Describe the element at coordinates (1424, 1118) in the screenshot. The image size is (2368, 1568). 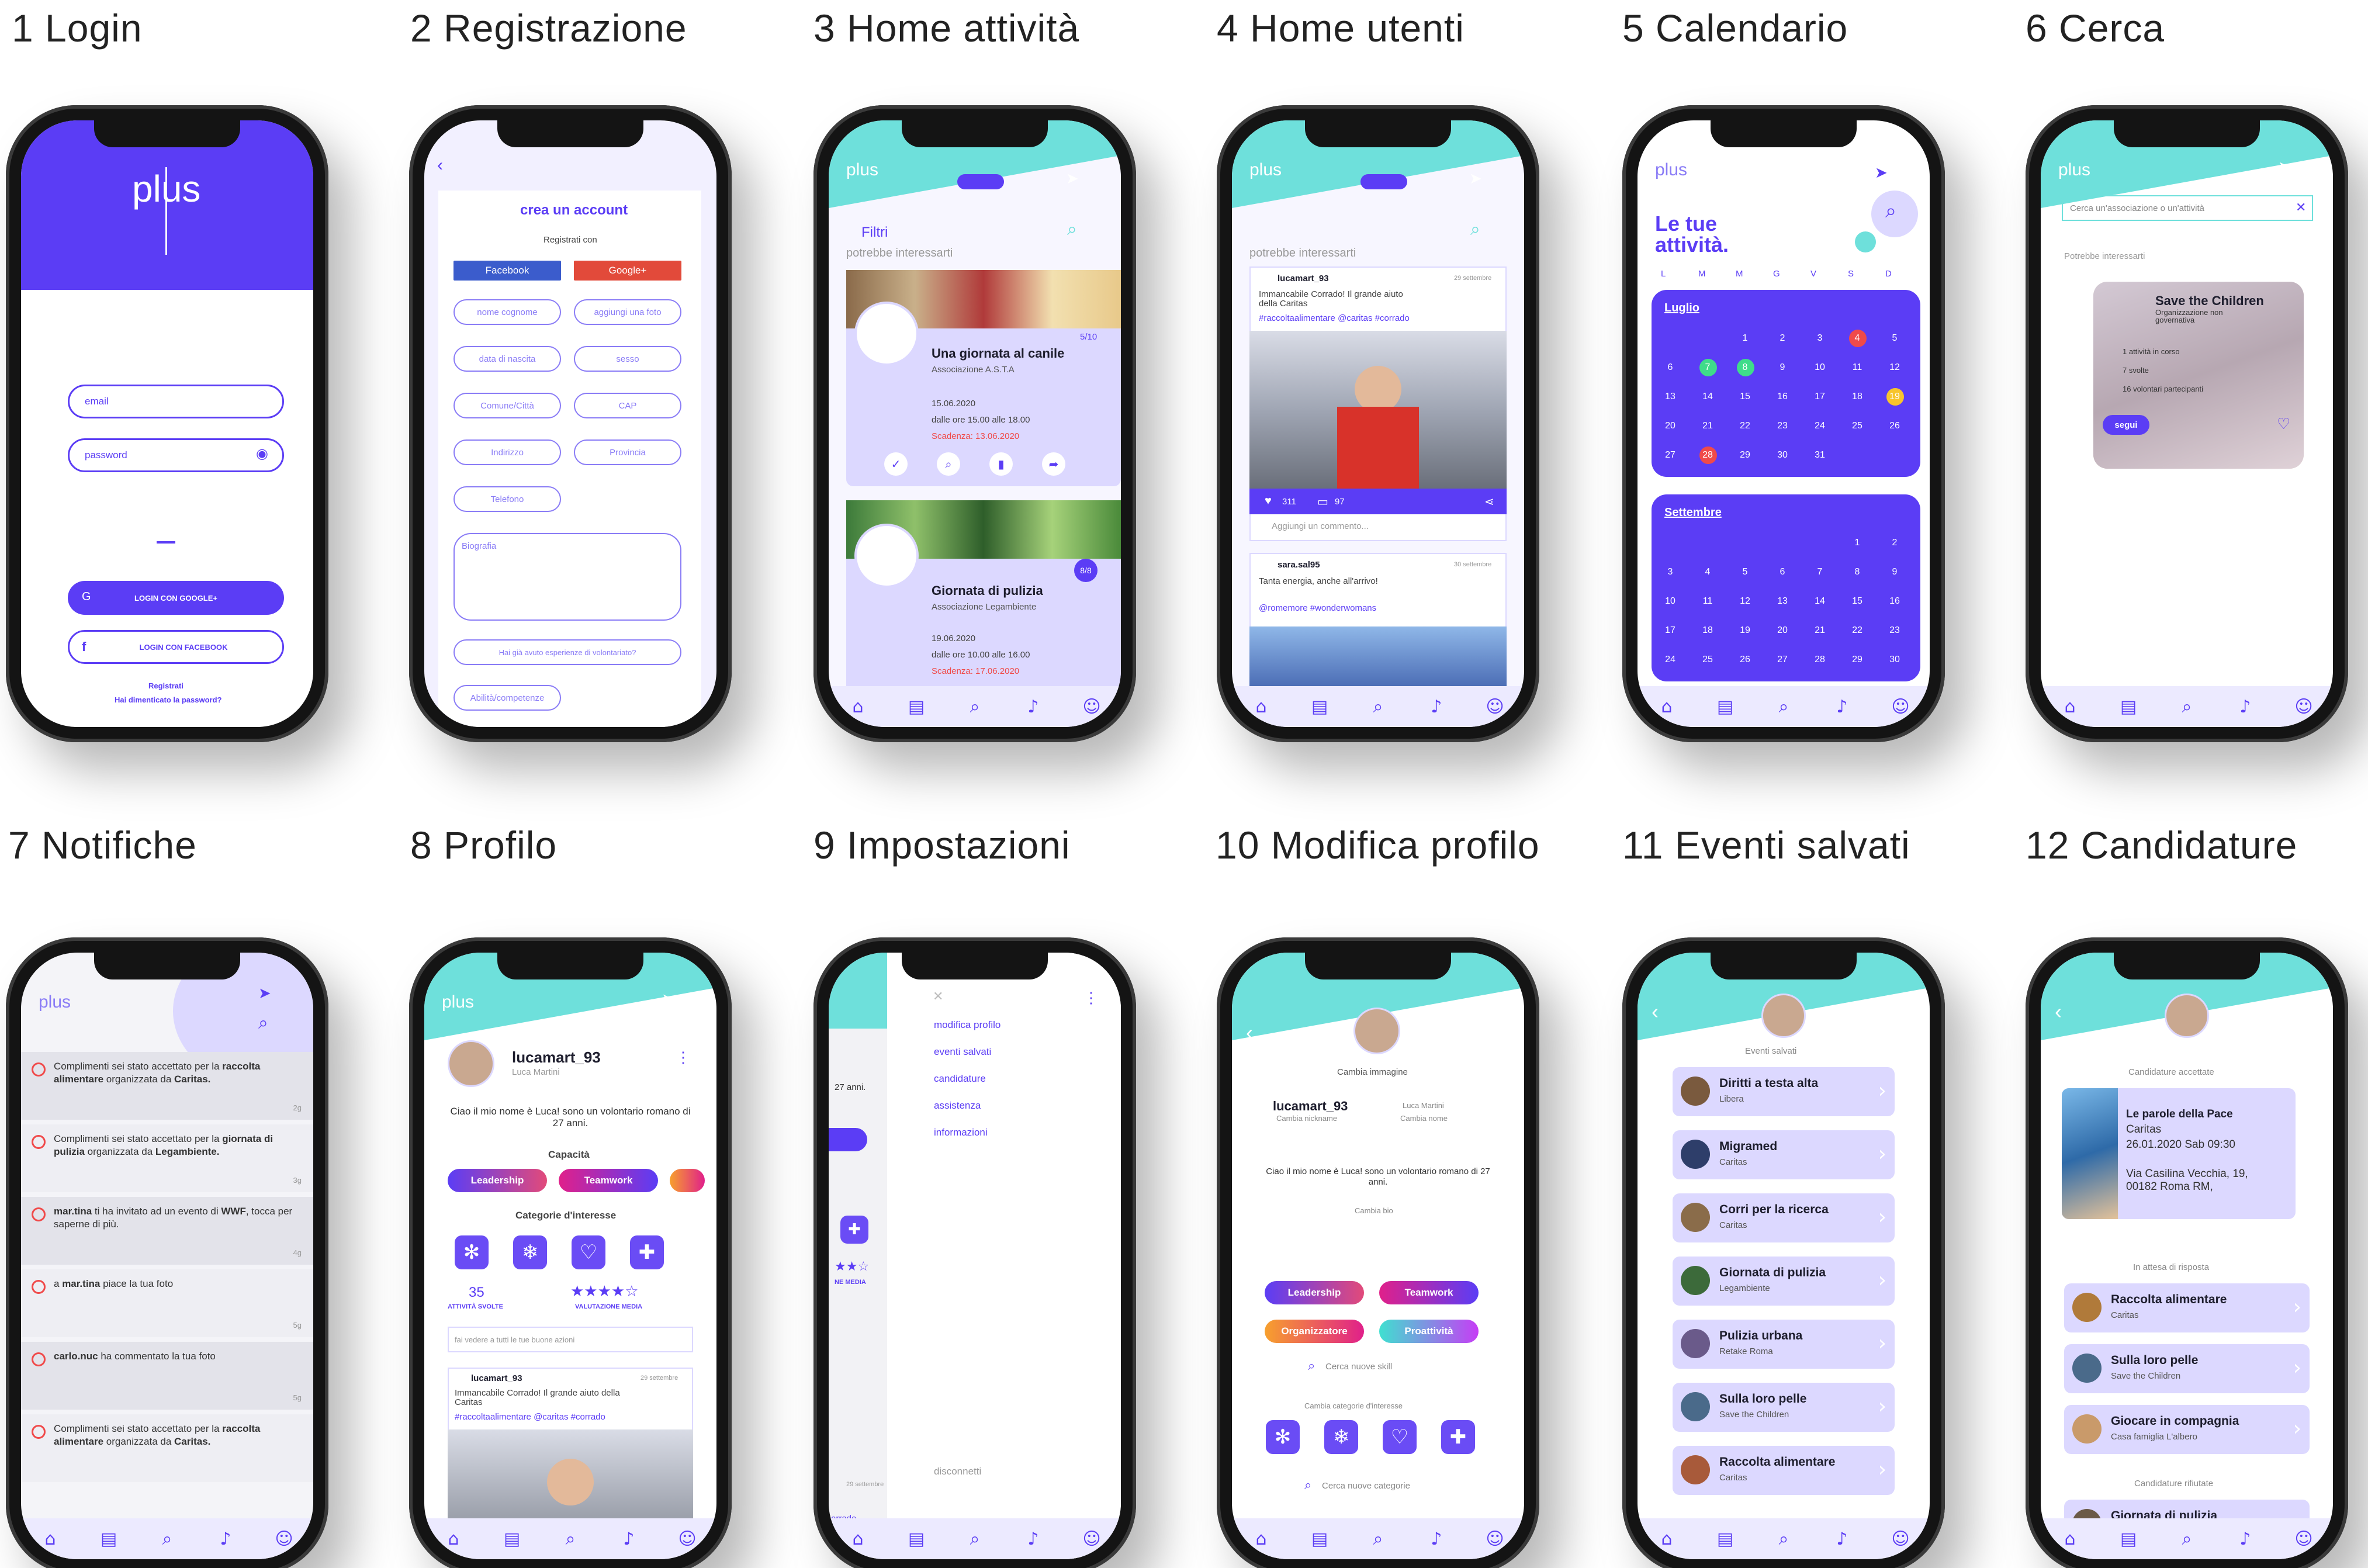
I see `change-name-link: Cambia nome` at that location.